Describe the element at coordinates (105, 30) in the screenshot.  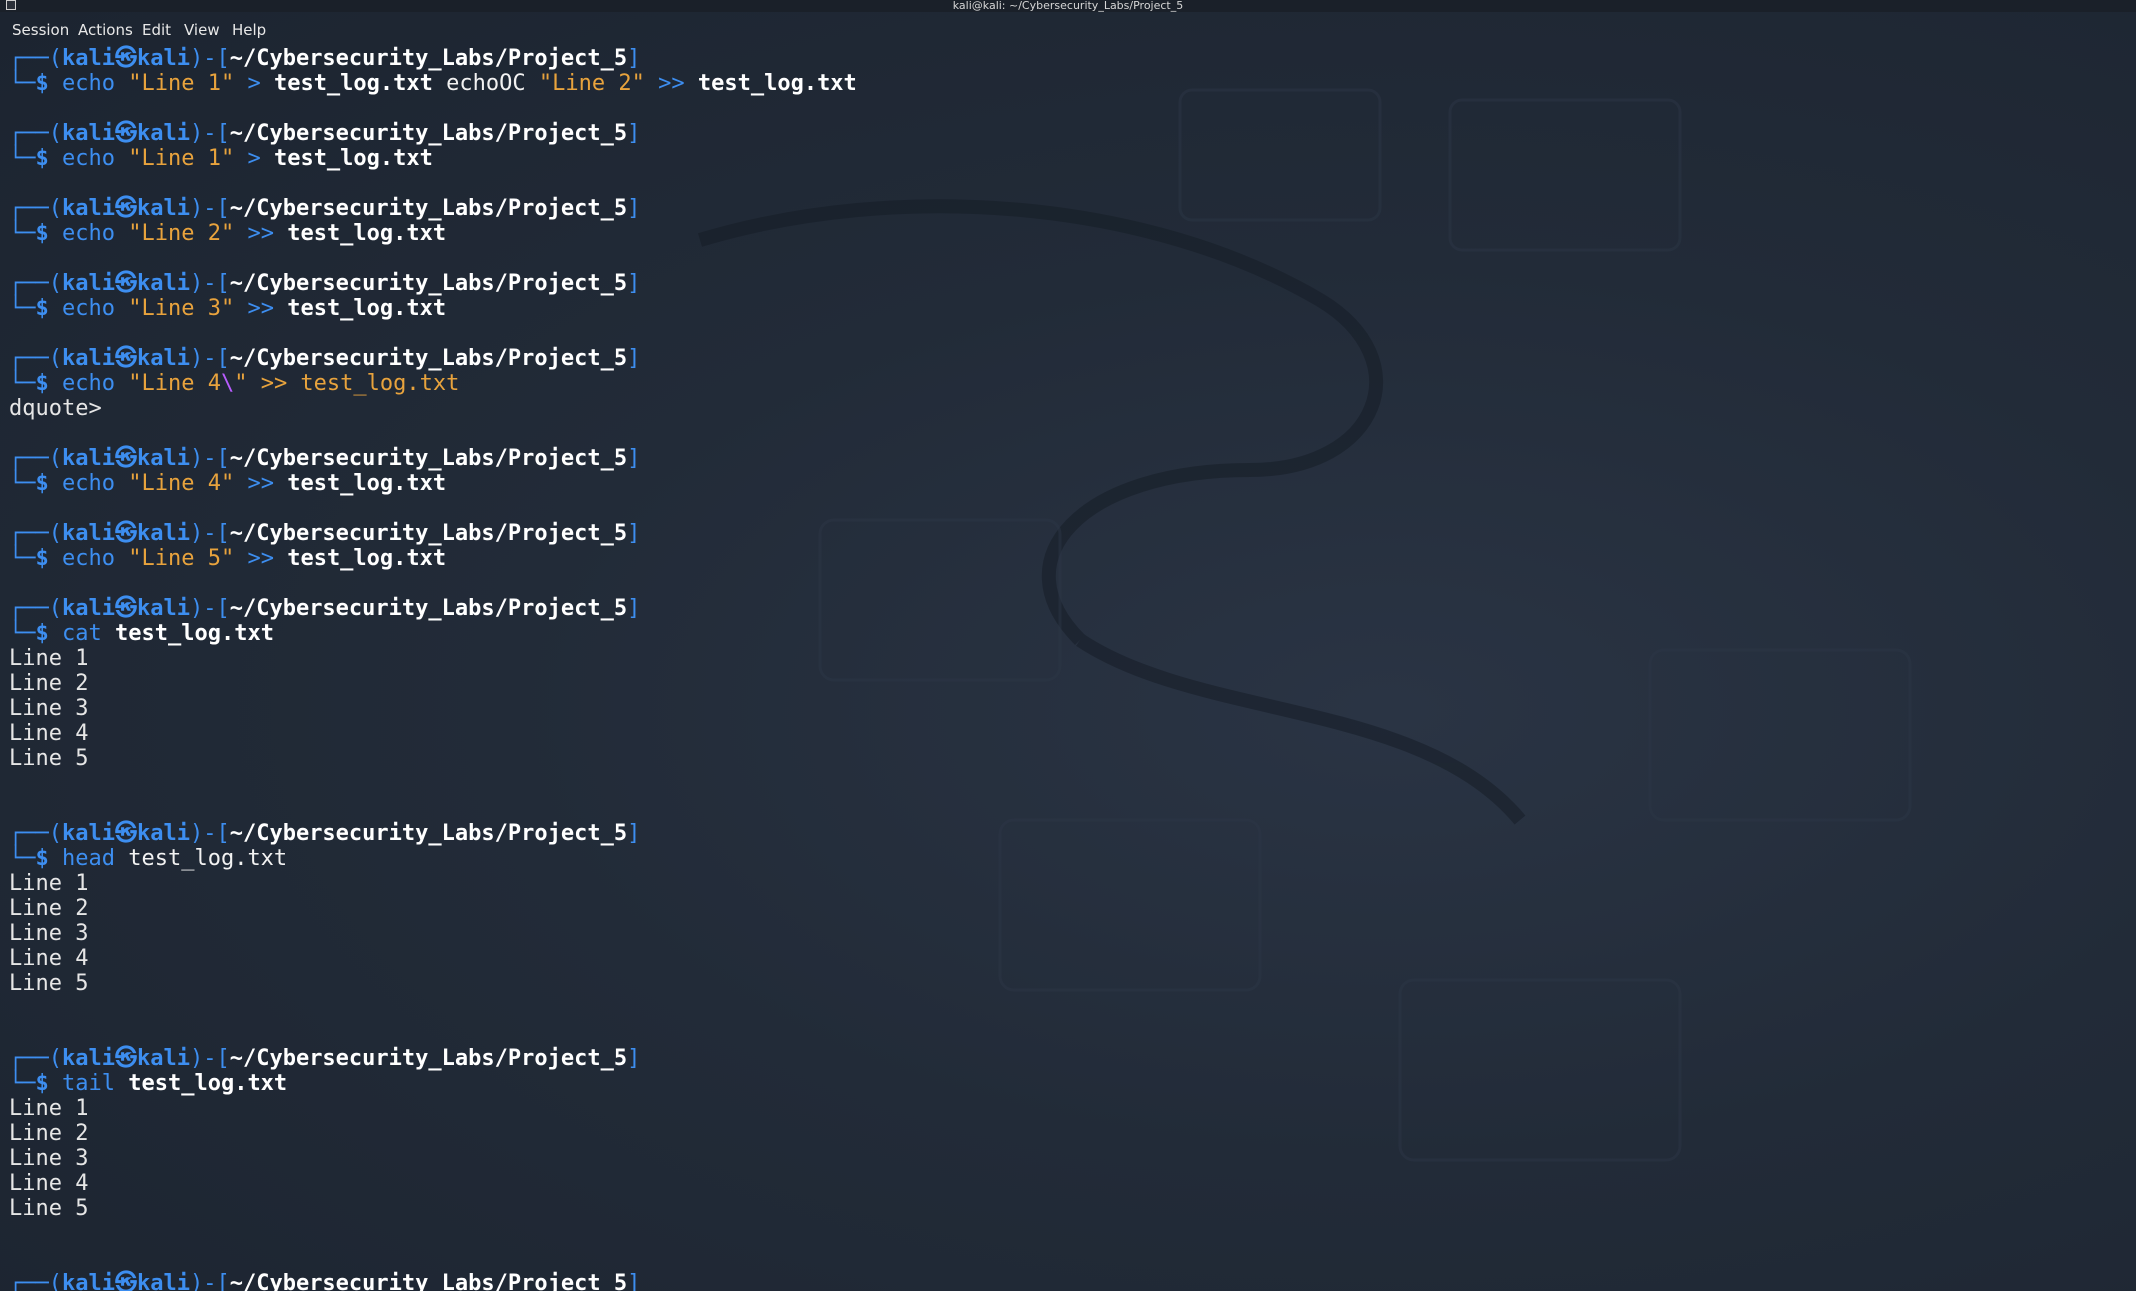
I see `menu-actions: Actions` at that location.